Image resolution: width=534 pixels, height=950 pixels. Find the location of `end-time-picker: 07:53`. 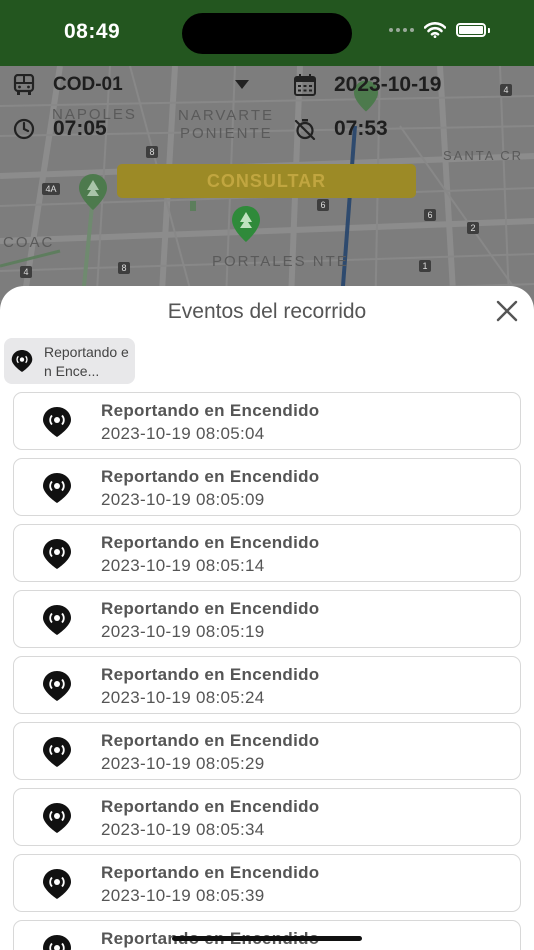

end-time-picker: 07:53 is located at coordinates (364, 129).